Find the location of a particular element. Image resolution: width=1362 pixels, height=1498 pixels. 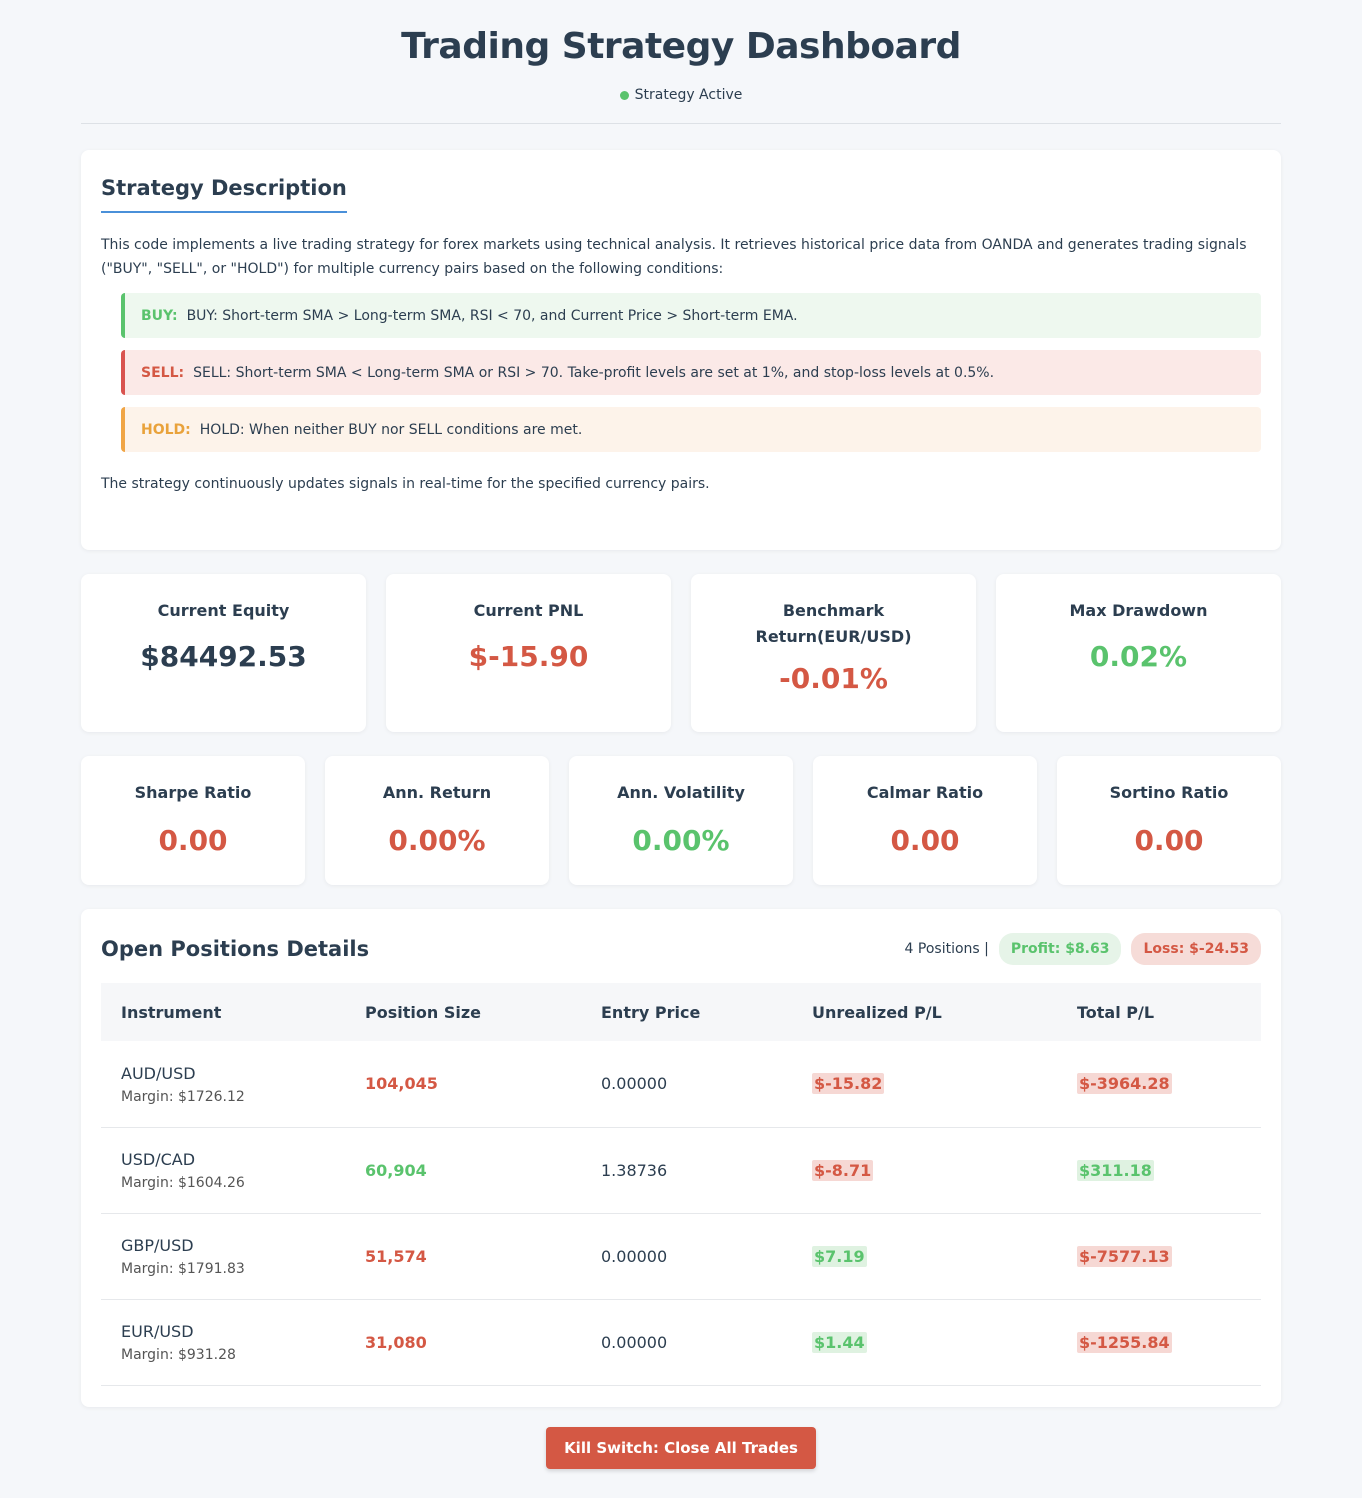

signal-buy-label: BUY: is located at coordinates (159, 315).